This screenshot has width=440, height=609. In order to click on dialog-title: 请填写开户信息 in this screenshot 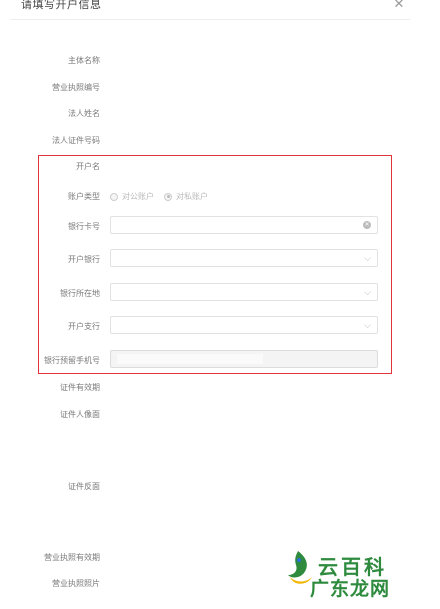, I will do `click(61, 5)`.